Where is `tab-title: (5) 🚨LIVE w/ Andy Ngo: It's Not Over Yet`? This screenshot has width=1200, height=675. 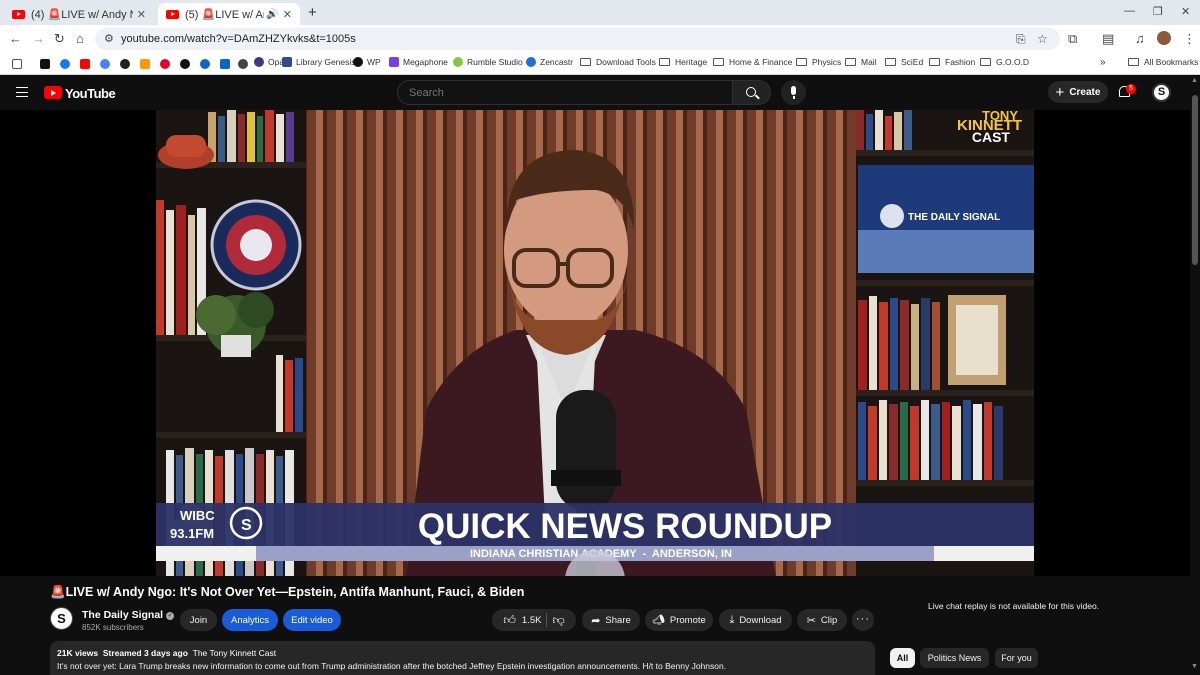 tab-title: (5) 🚨LIVE w/ Andy Ngo: It's Not Over Yet is located at coordinates (224, 14).